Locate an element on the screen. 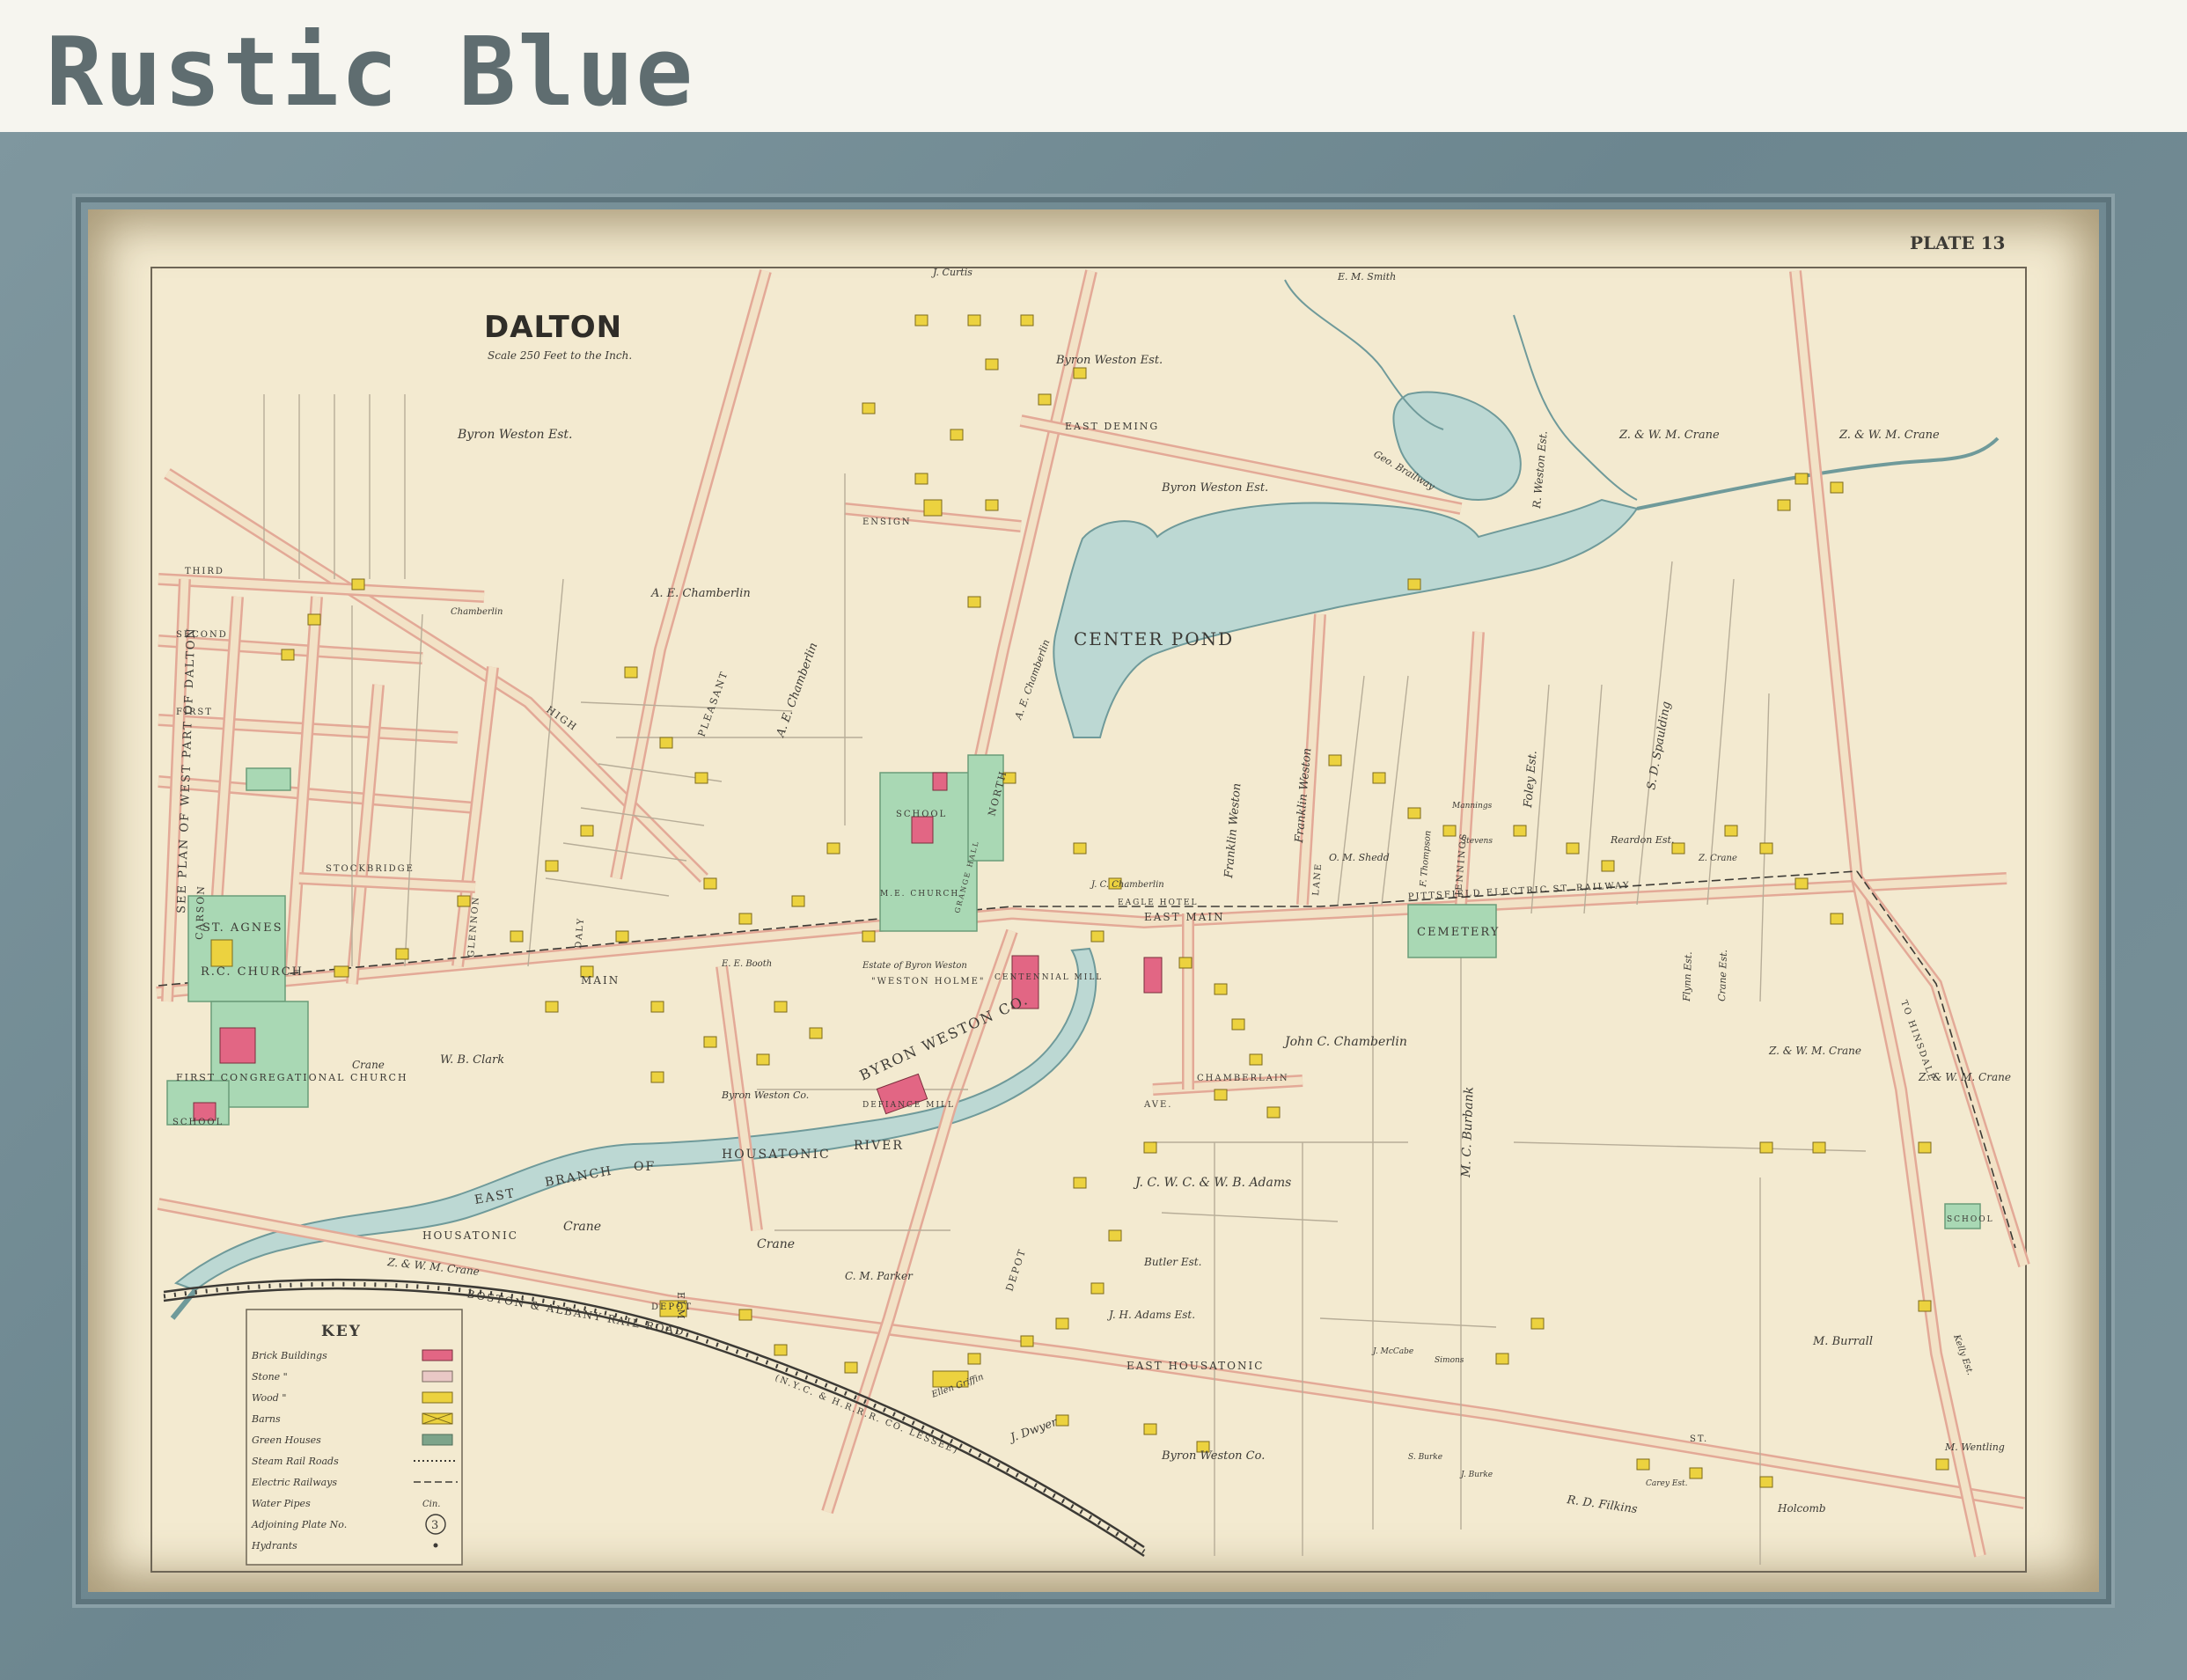  owner-label: Z. Crane is located at coordinates (1717, 858).